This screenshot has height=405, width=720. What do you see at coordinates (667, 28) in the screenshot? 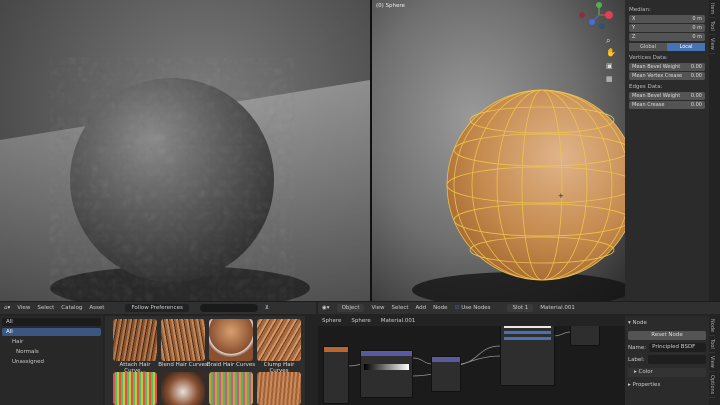
I see `median-y-field: Y0 m` at bounding box center [667, 28].